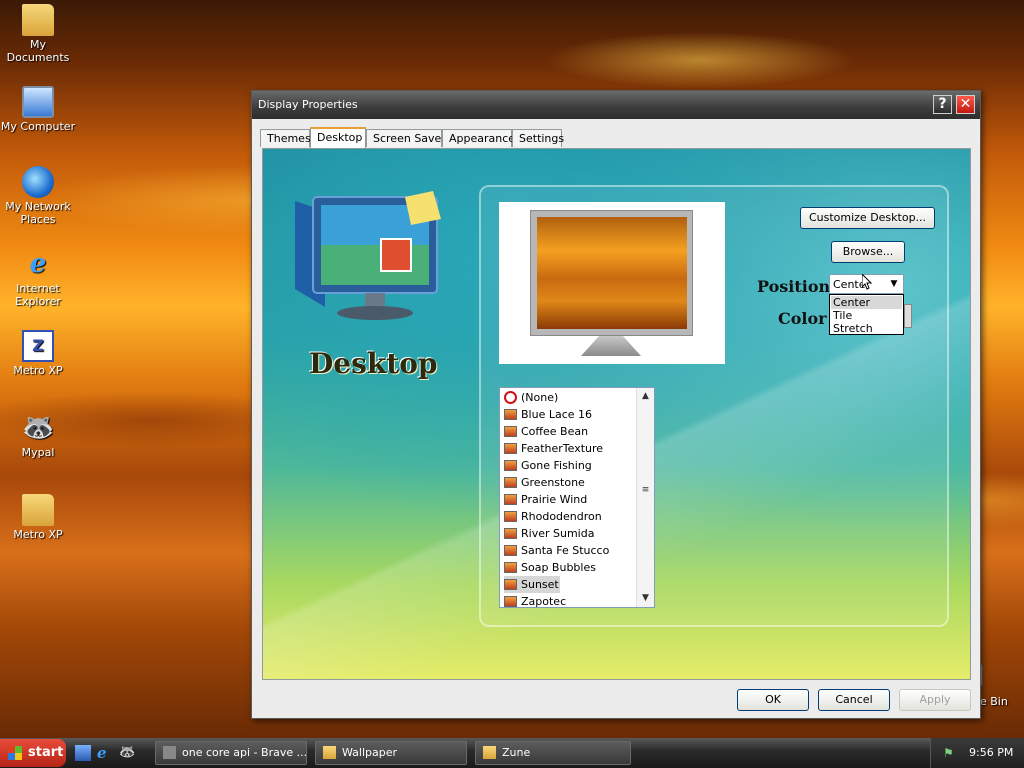 The height and width of the screenshot is (768, 1024). I want to click on preview-wallpaper-image, so click(612, 273).